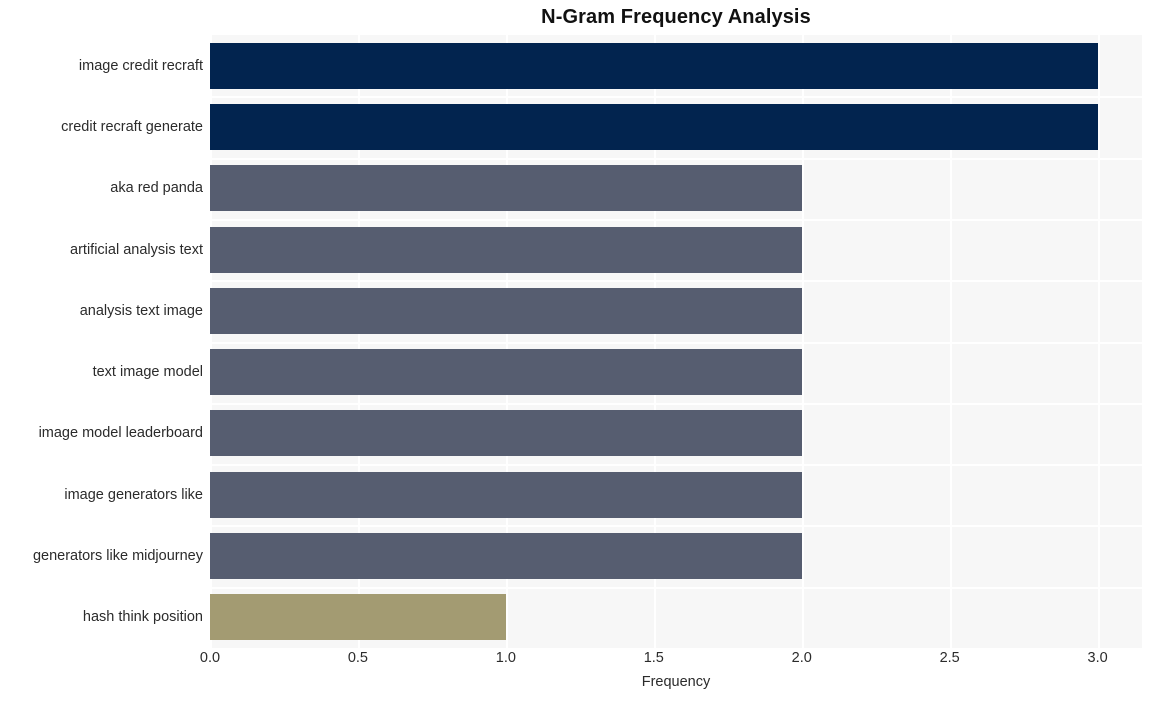 This screenshot has width=1150, height=701. I want to click on y-axis-tick-label: text image model, so click(147, 372).